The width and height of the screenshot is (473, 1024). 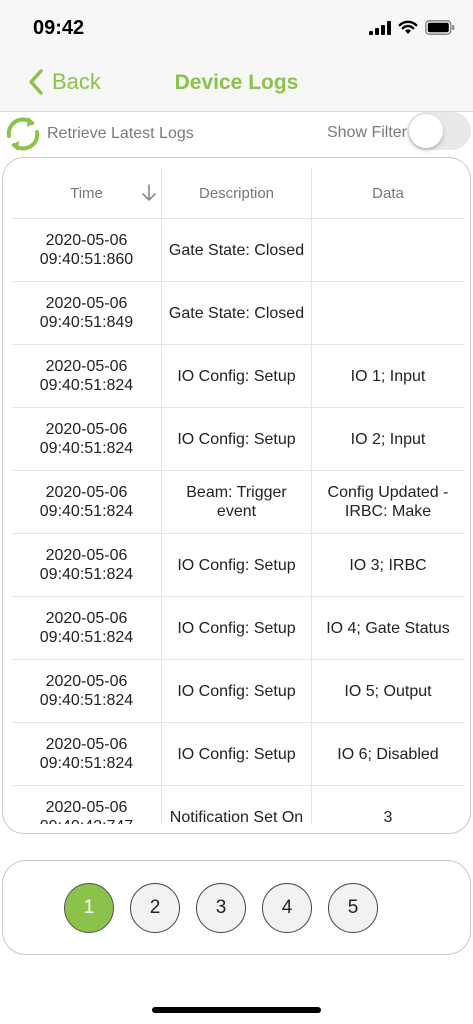 I want to click on cell-data: IO 4; Gate Status, so click(x=388, y=628).